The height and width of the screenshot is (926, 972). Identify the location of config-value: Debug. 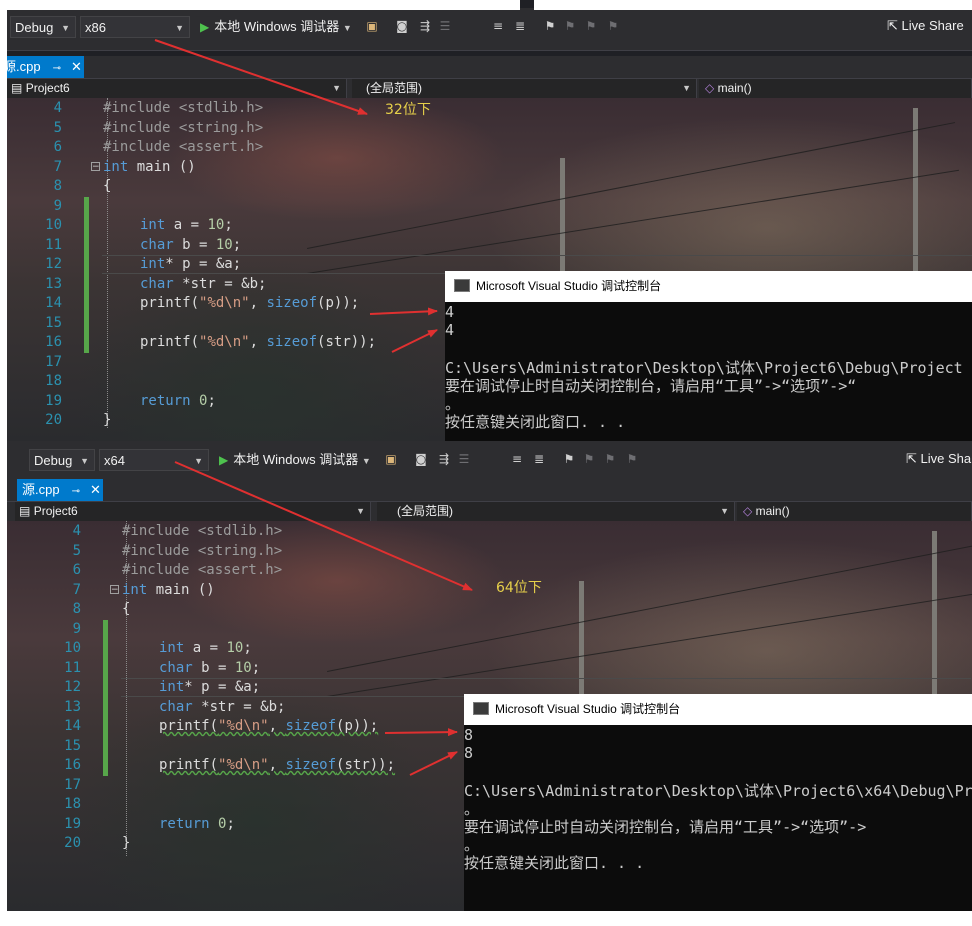
(34, 27).